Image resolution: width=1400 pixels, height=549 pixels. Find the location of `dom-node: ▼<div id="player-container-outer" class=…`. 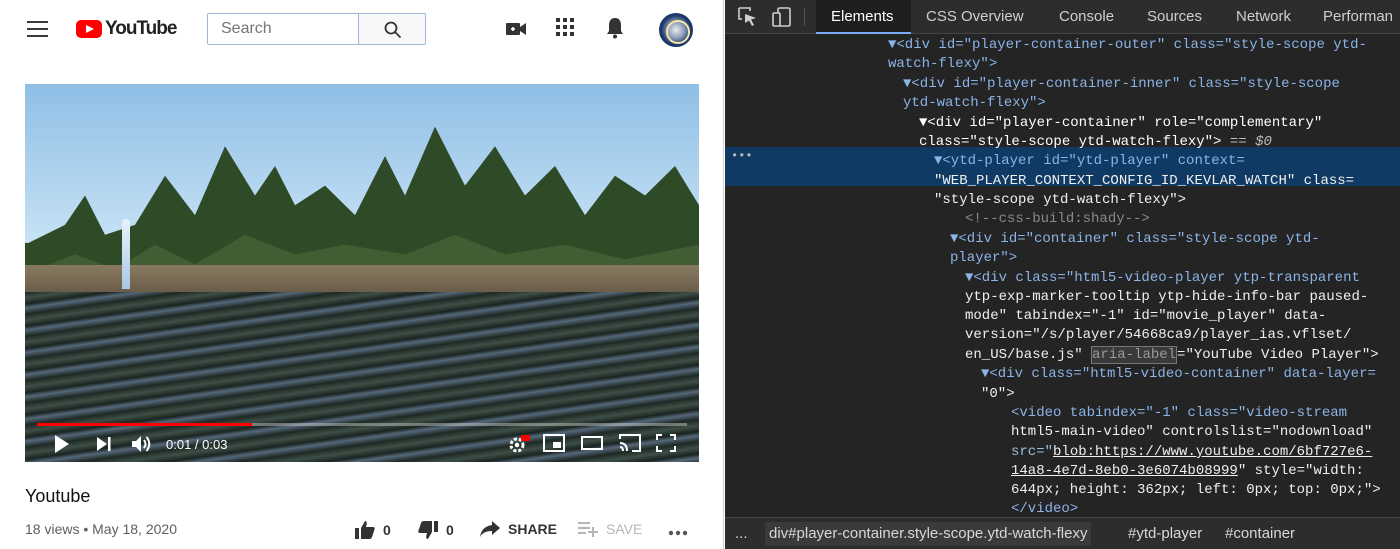

dom-node: ▼<div id="player-container-outer" class=… is located at coordinates (1127, 45).